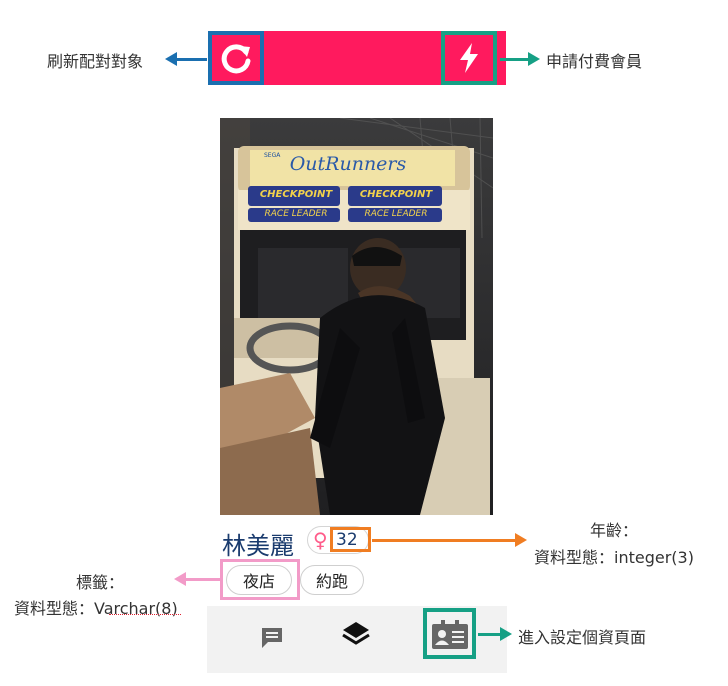  I want to click on tag-annotation-title: 標籤：, so click(100, 582).